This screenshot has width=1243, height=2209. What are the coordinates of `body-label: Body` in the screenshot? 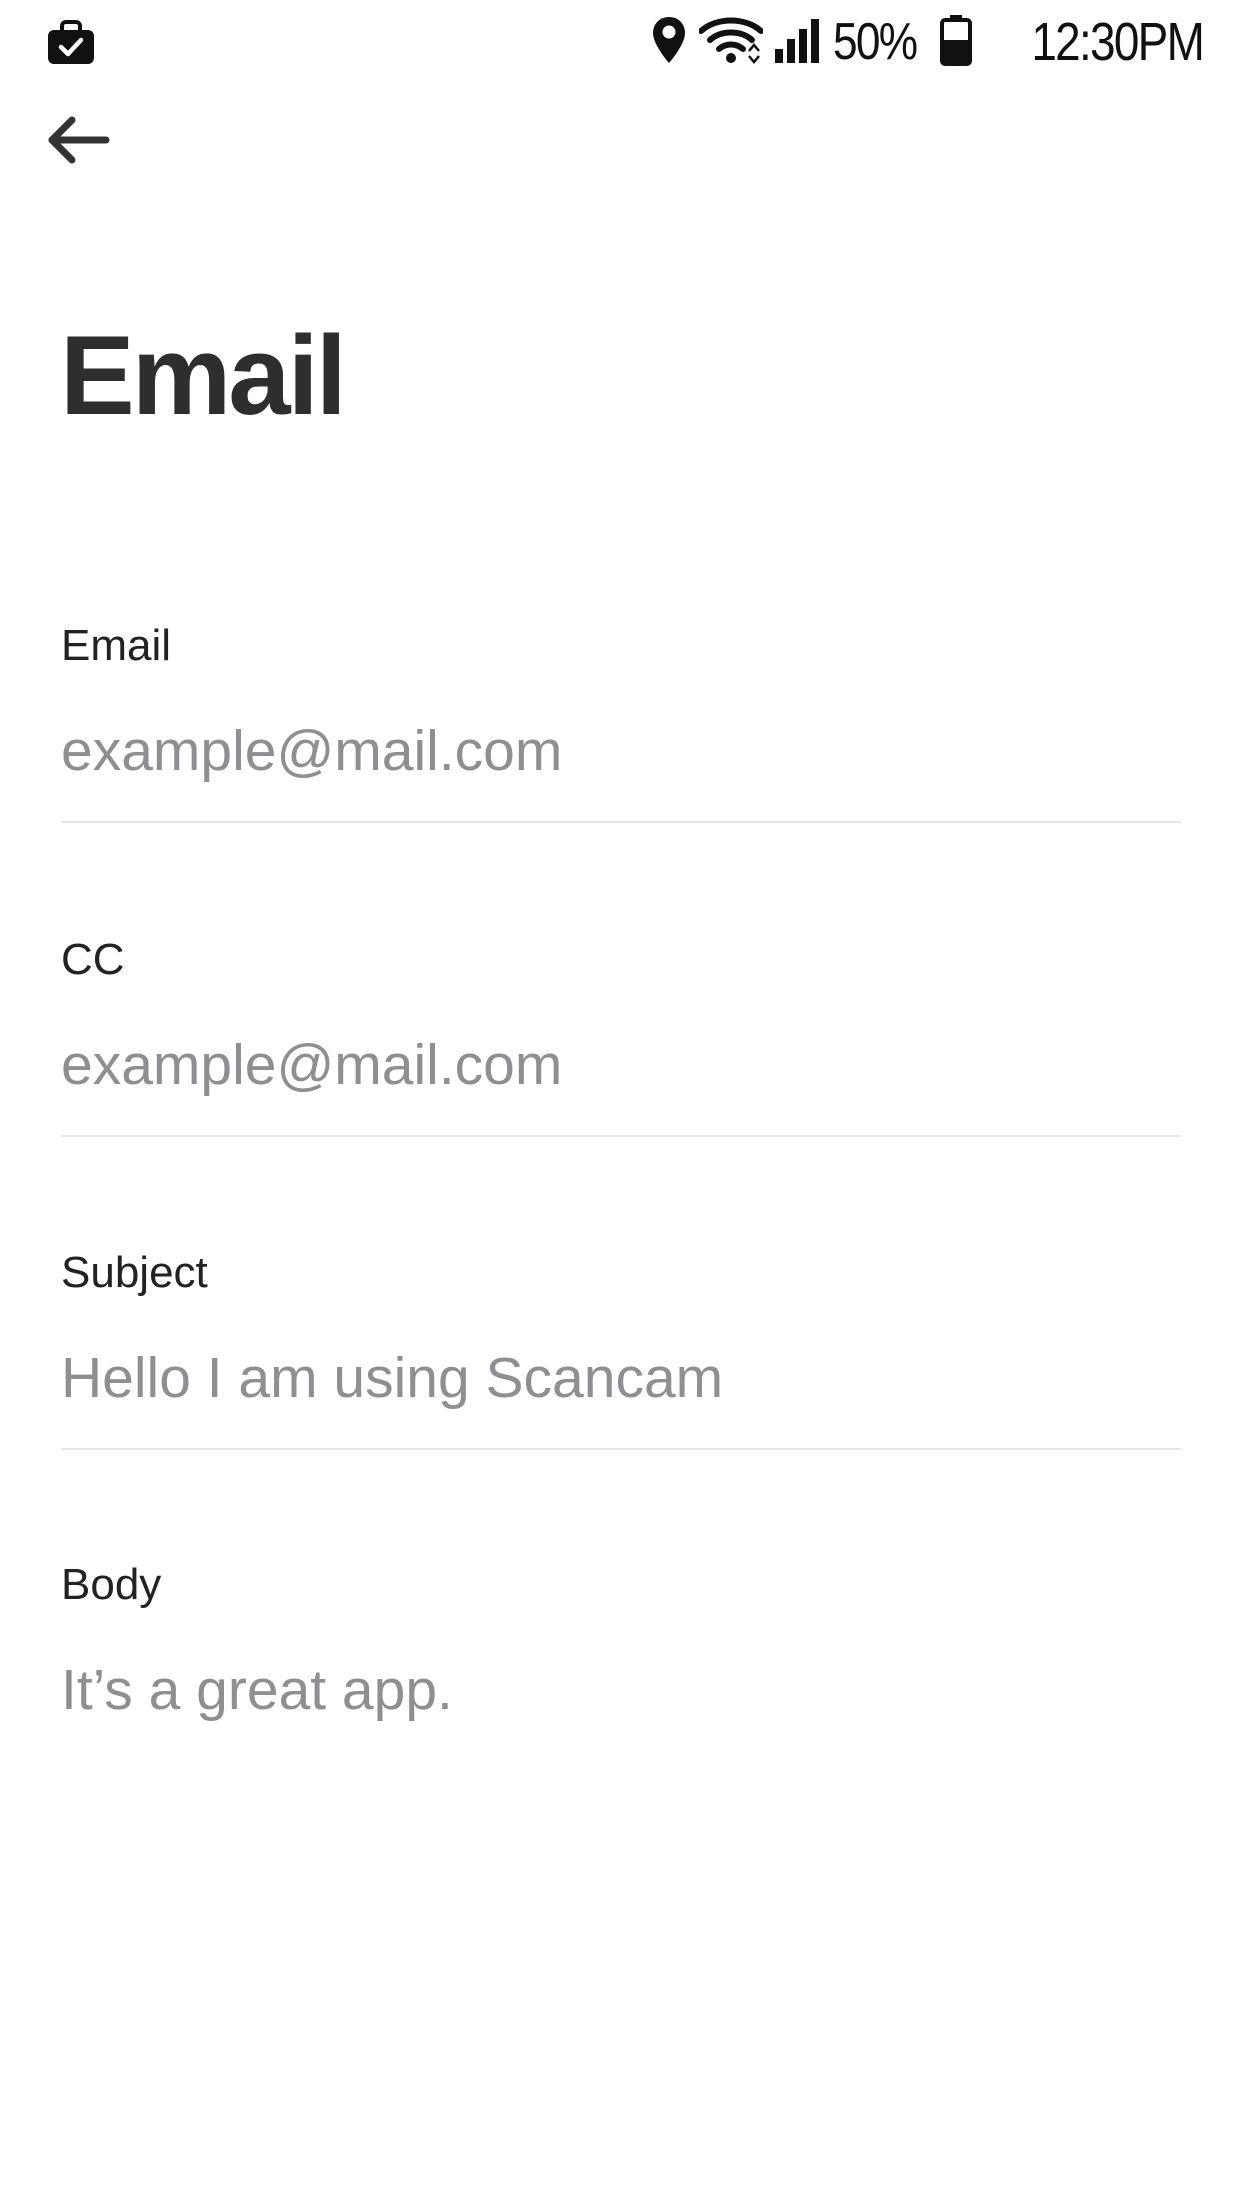 It's located at (111, 1584).